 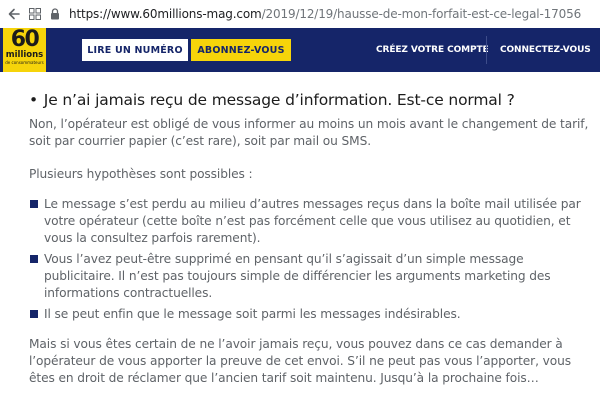 What do you see at coordinates (486, 50) in the screenshot?
I see `header-divider` at bounding box center [486, 50].